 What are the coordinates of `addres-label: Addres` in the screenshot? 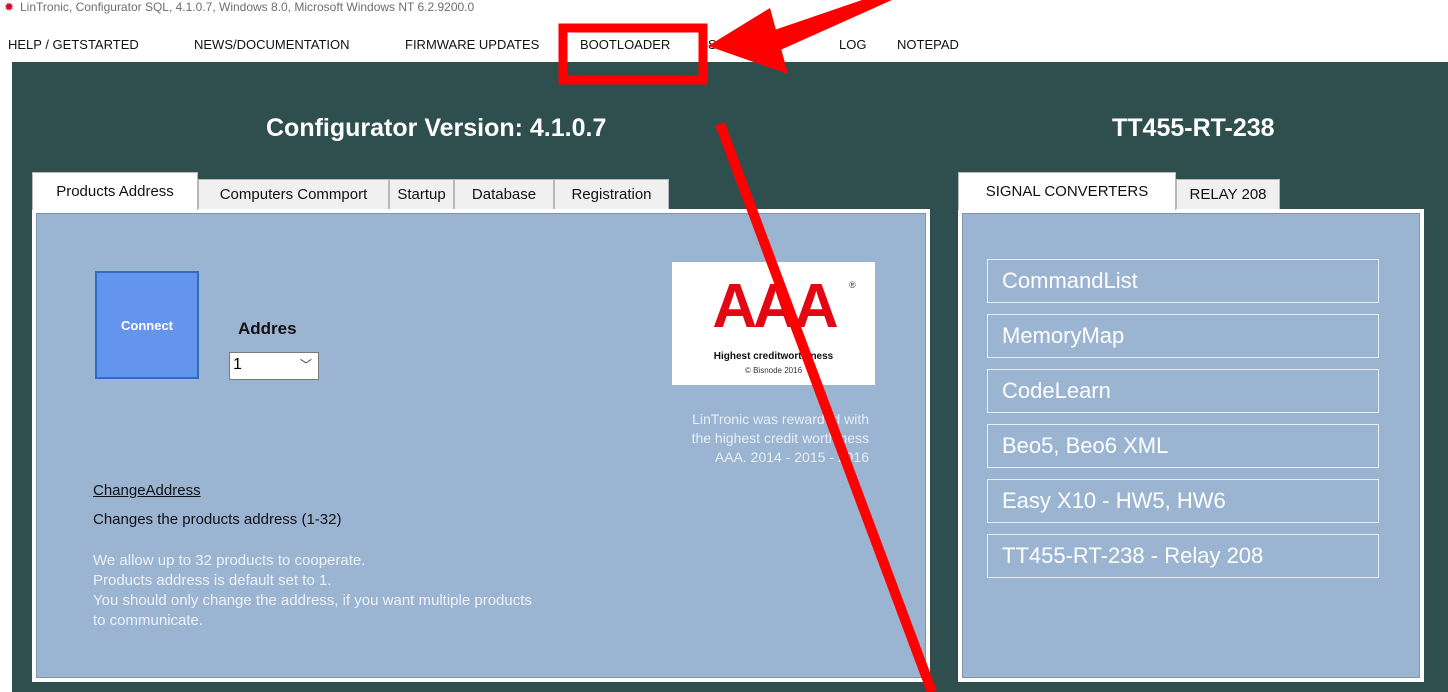 It's located at (267, 328).